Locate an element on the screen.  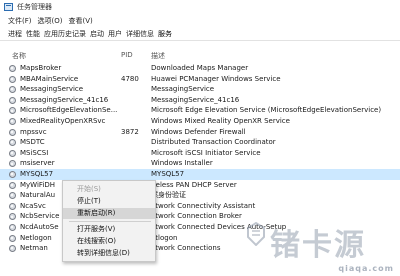
context-search-online-item: 在线搜索(O) is located at coordinates (109, 241).